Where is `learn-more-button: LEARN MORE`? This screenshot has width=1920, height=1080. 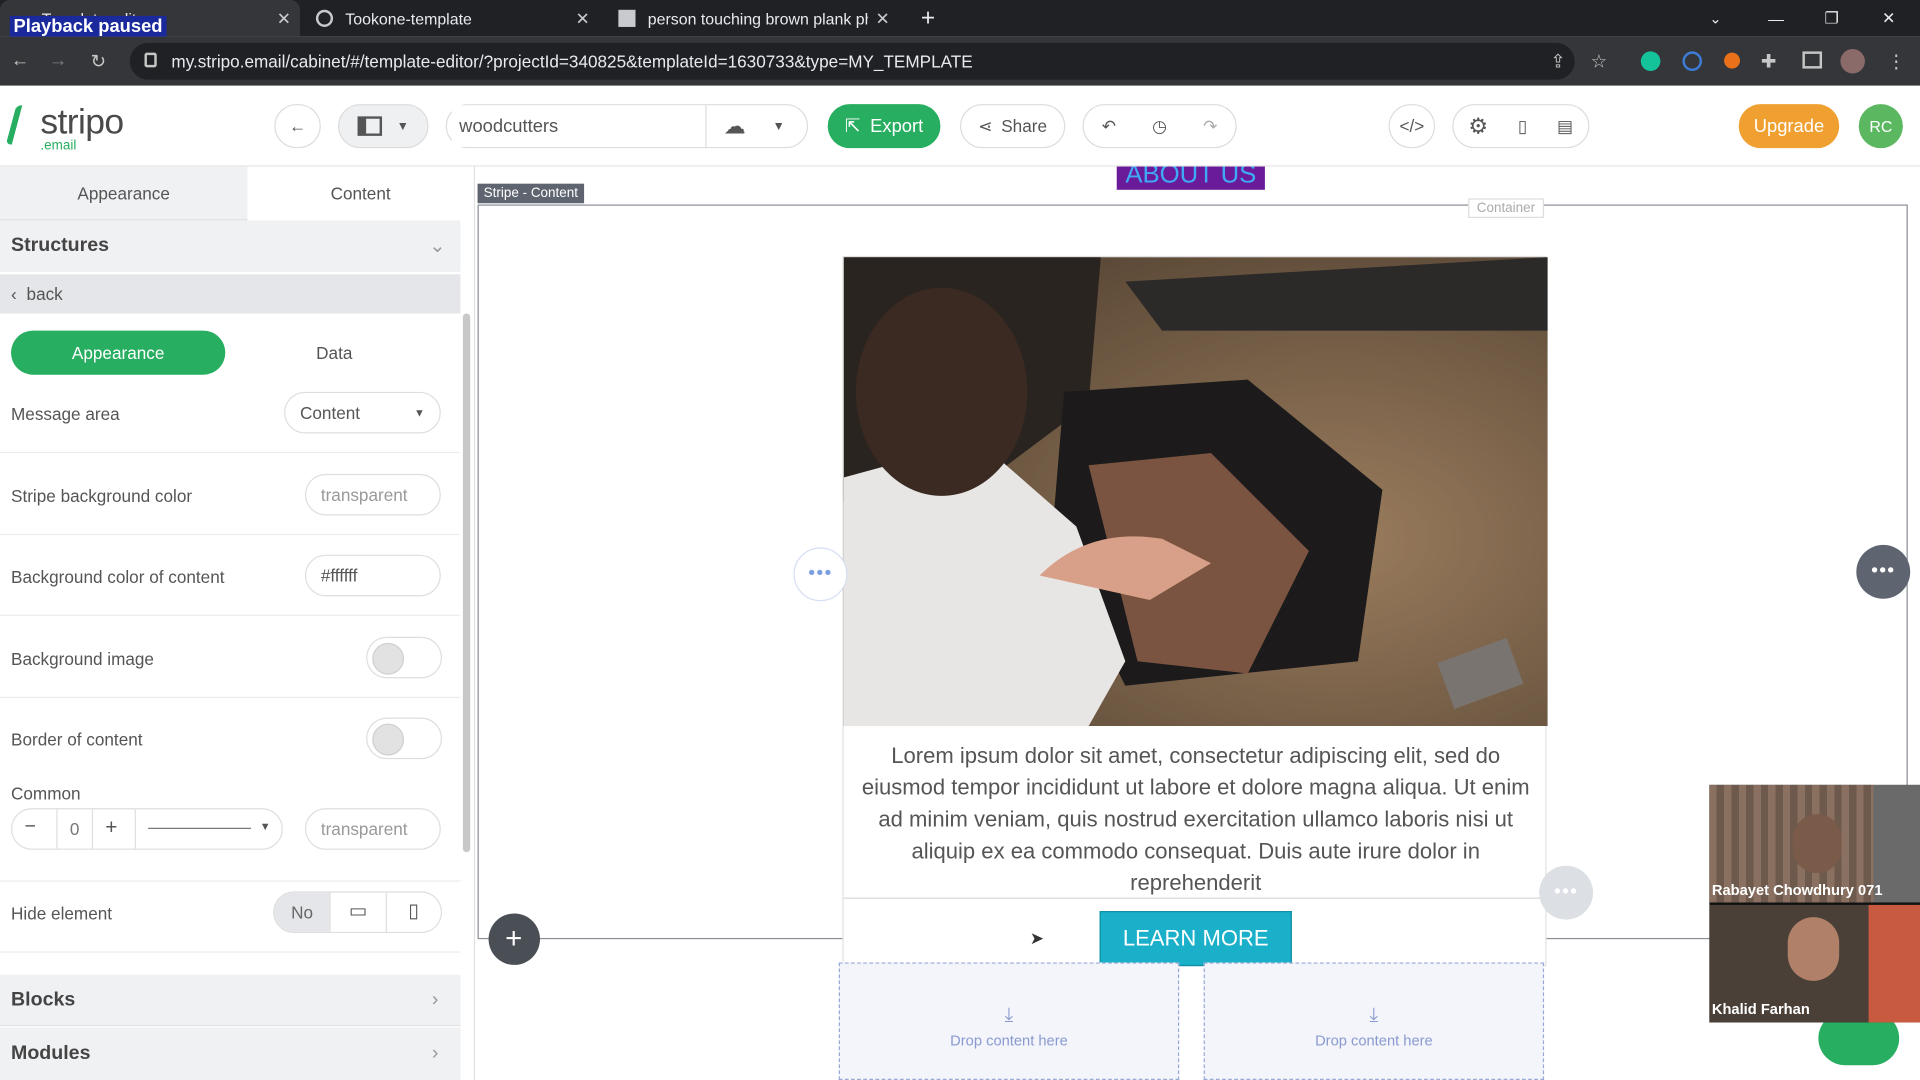 learn-more-button: LEARN MORE is located at coordinates (1195, 939).